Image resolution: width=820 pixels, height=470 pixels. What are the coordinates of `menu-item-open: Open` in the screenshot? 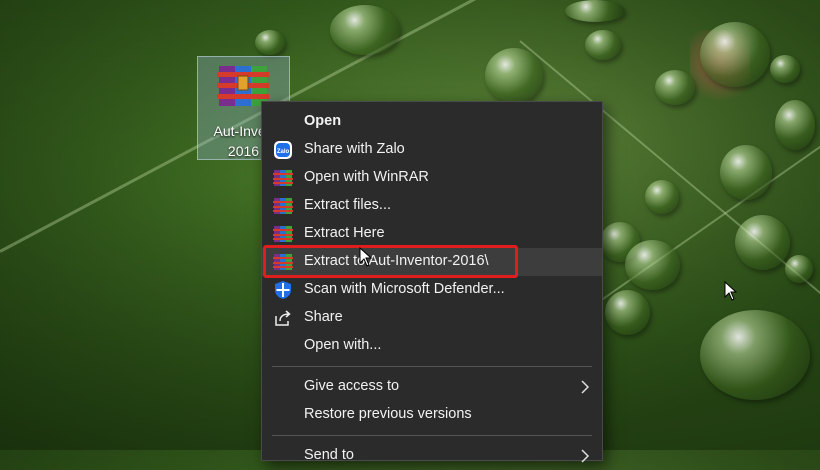 It's located at (432, 122).